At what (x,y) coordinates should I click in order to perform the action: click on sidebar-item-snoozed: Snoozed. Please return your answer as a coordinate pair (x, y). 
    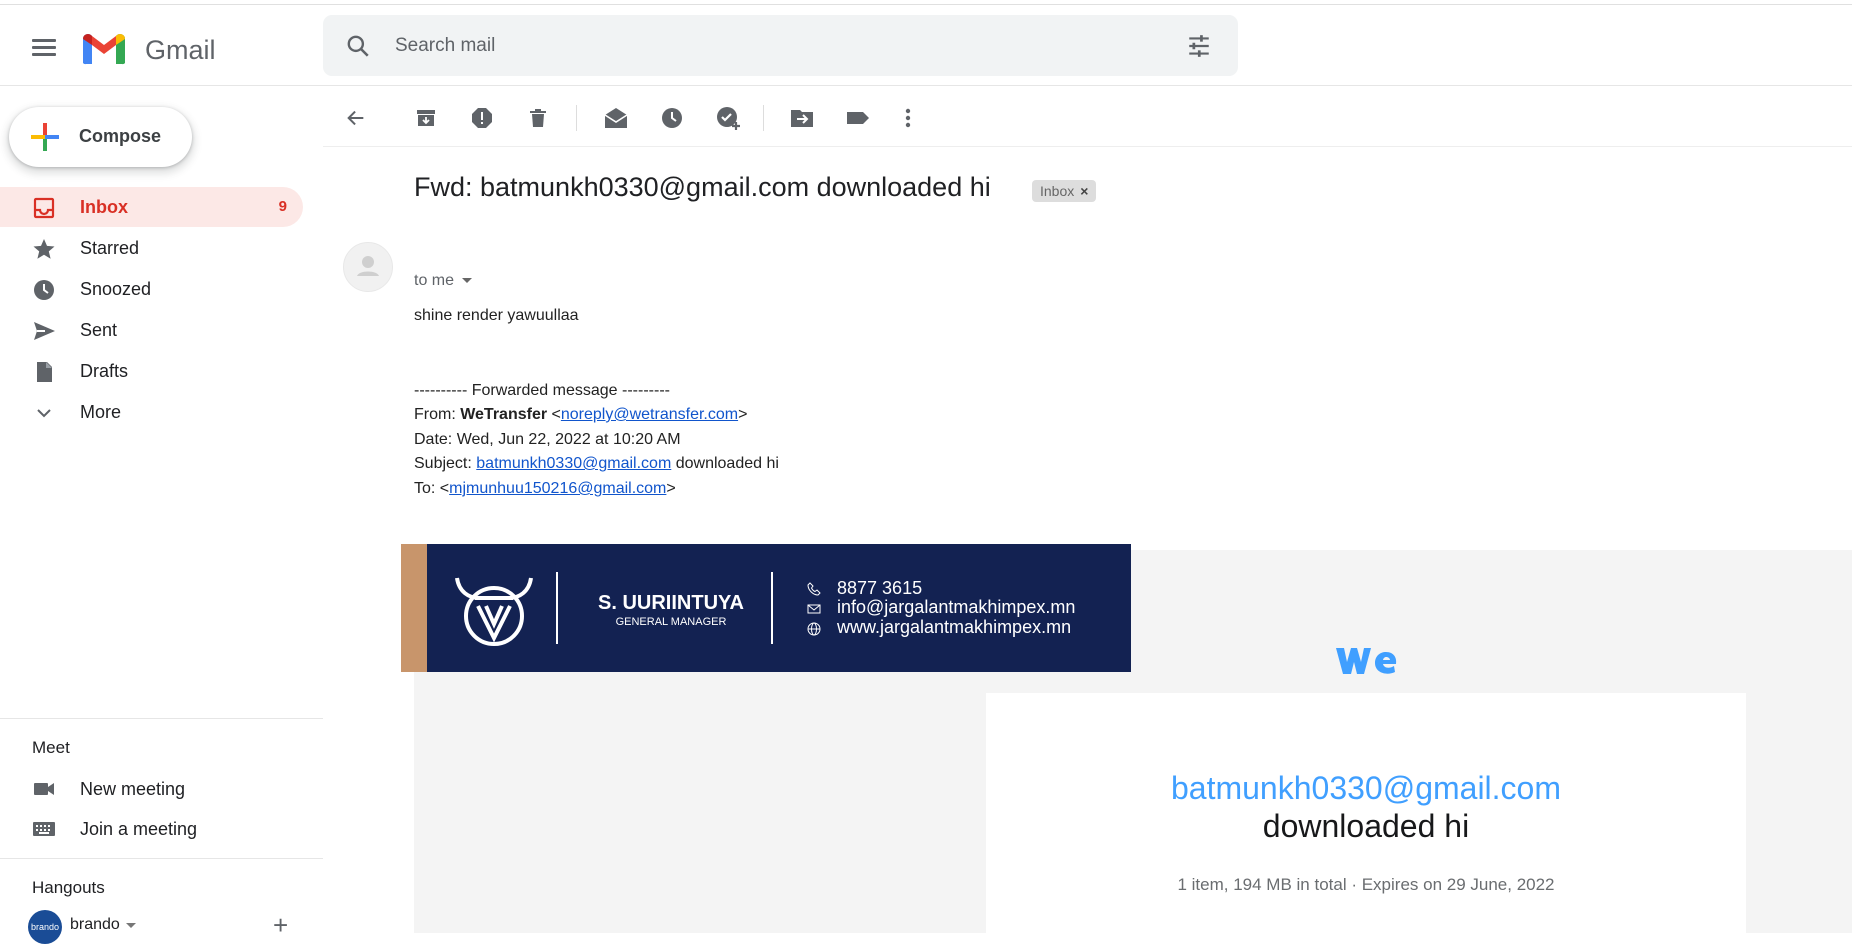
    Looking at the image, I should click on (151, 289).